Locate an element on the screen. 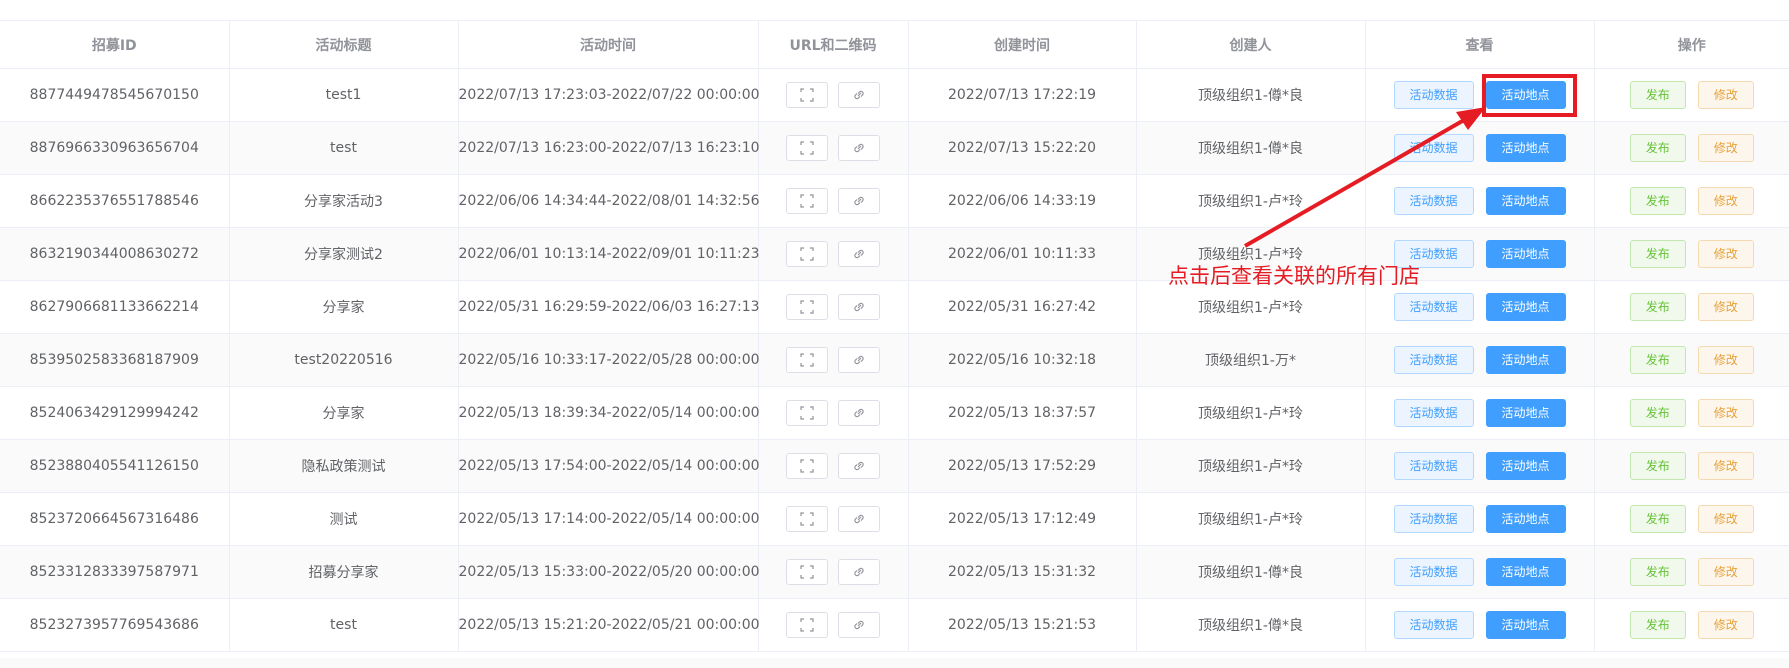  cell-activity-time: 2022/05/13 15:21:20-2022/05/21 00:00:00 is located at coordinates (609, 625).